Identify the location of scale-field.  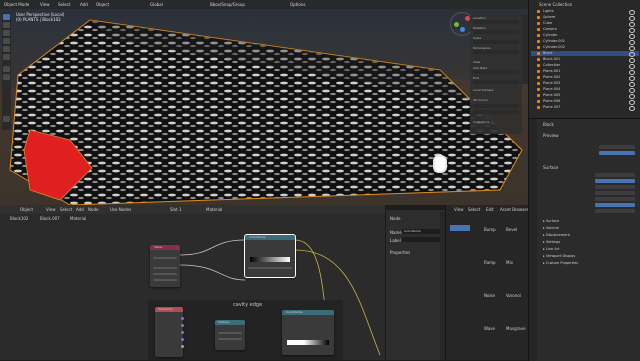
(496, 42).